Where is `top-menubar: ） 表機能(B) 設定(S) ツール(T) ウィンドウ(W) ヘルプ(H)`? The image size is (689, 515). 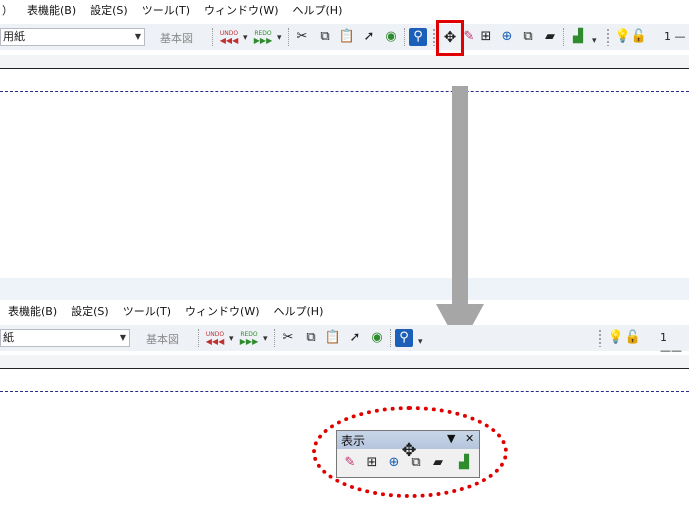 top-menubar: ） 表機能(B) 設定(S) ツール(T) ウィンドウ(W) ヘルプ(H) is located at coordinates (344, 10).